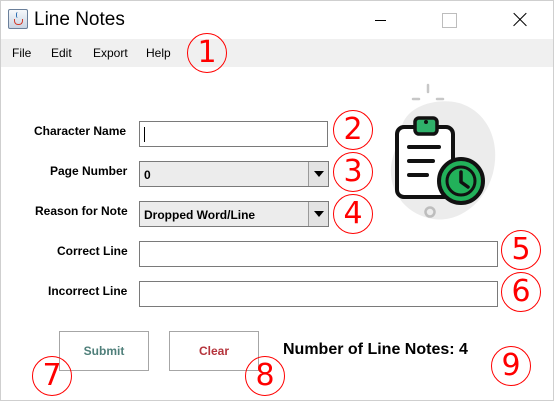 The image size is (554, 401). Describe the element at coordinates (380, 20) in the screenshot. I see `minimize-button` at that location.